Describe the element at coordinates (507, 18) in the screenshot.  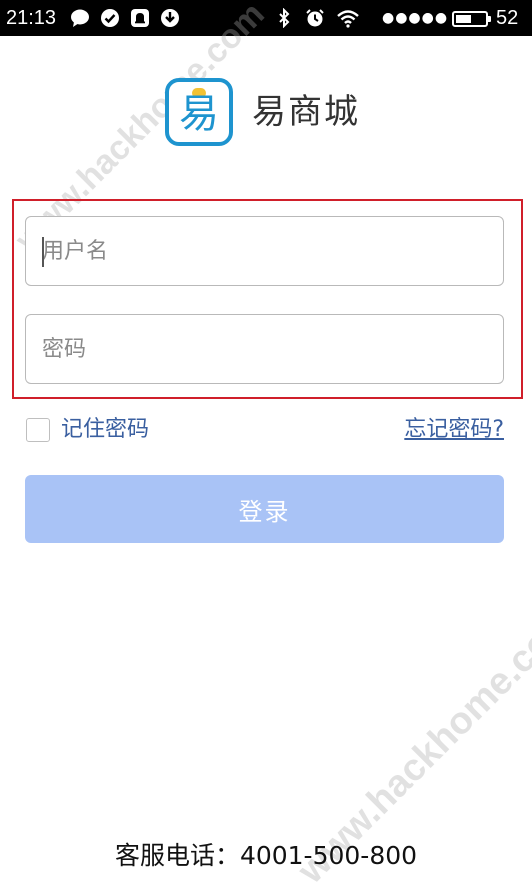
I see `battery-percent: 52` at that location.